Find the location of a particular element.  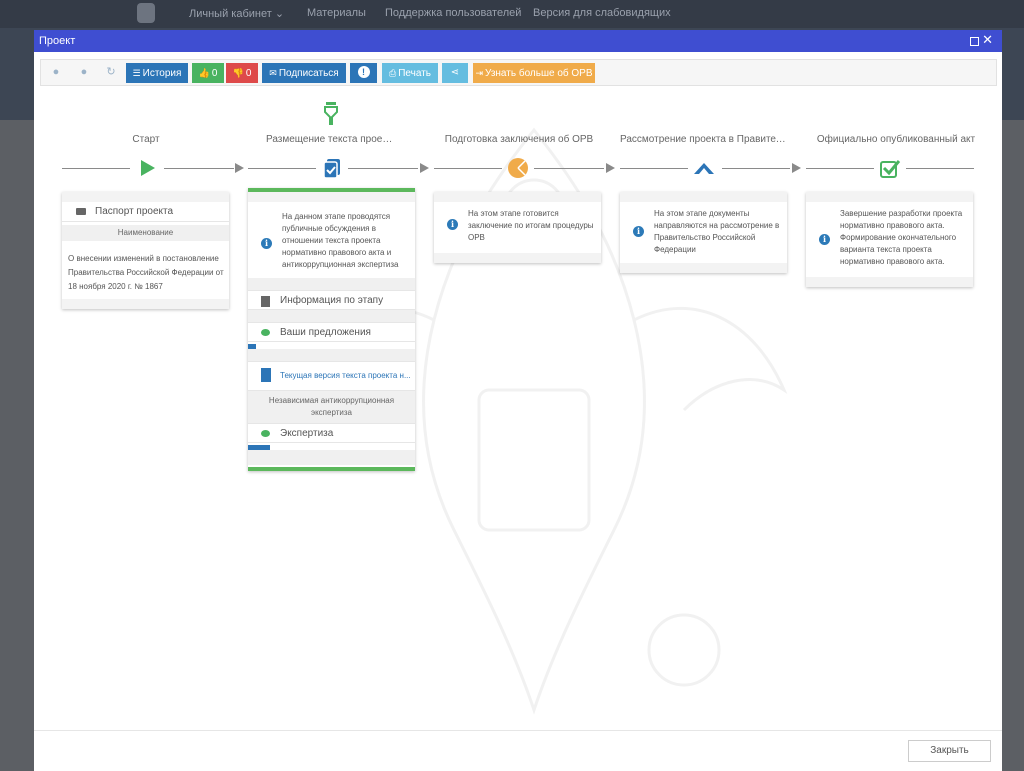

share-icon: ⋖ is located at coordinates (455, 72).